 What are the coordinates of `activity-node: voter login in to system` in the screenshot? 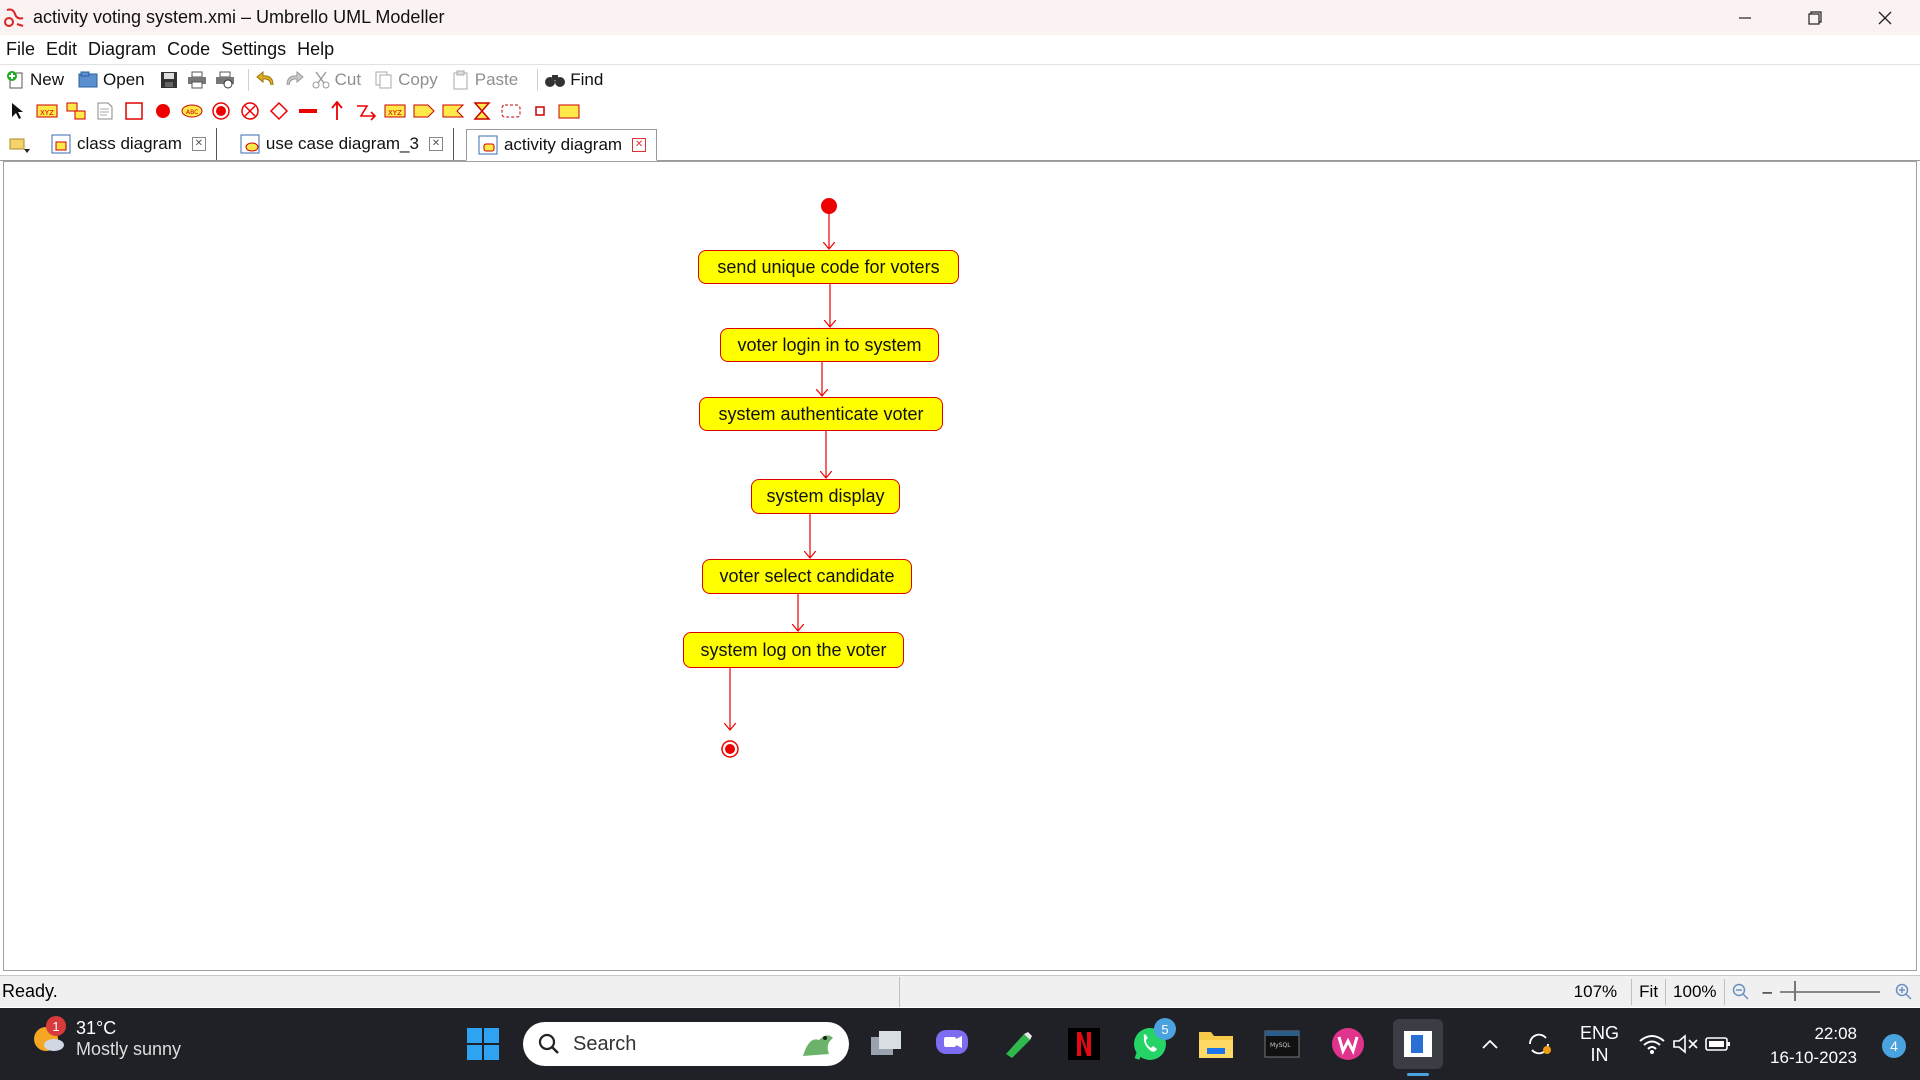 It's located at (829, 345).